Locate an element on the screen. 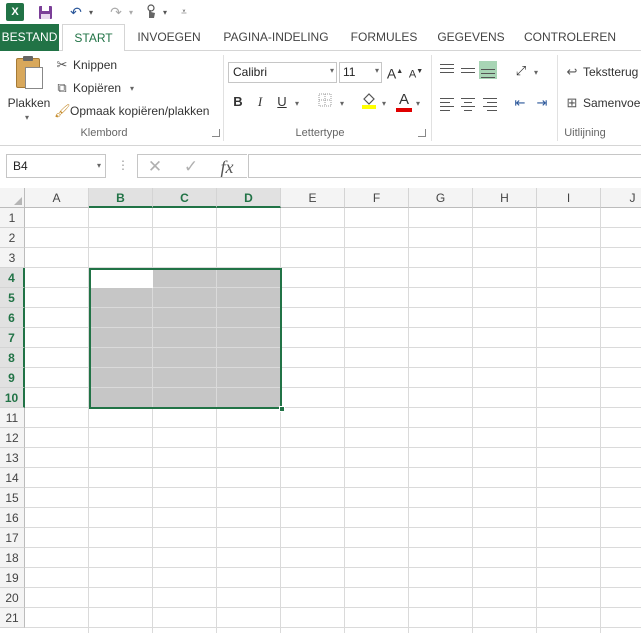 The height and width of the screenshot is (633, 641). row-header-4: 4 is located at coordinates (12, 278).